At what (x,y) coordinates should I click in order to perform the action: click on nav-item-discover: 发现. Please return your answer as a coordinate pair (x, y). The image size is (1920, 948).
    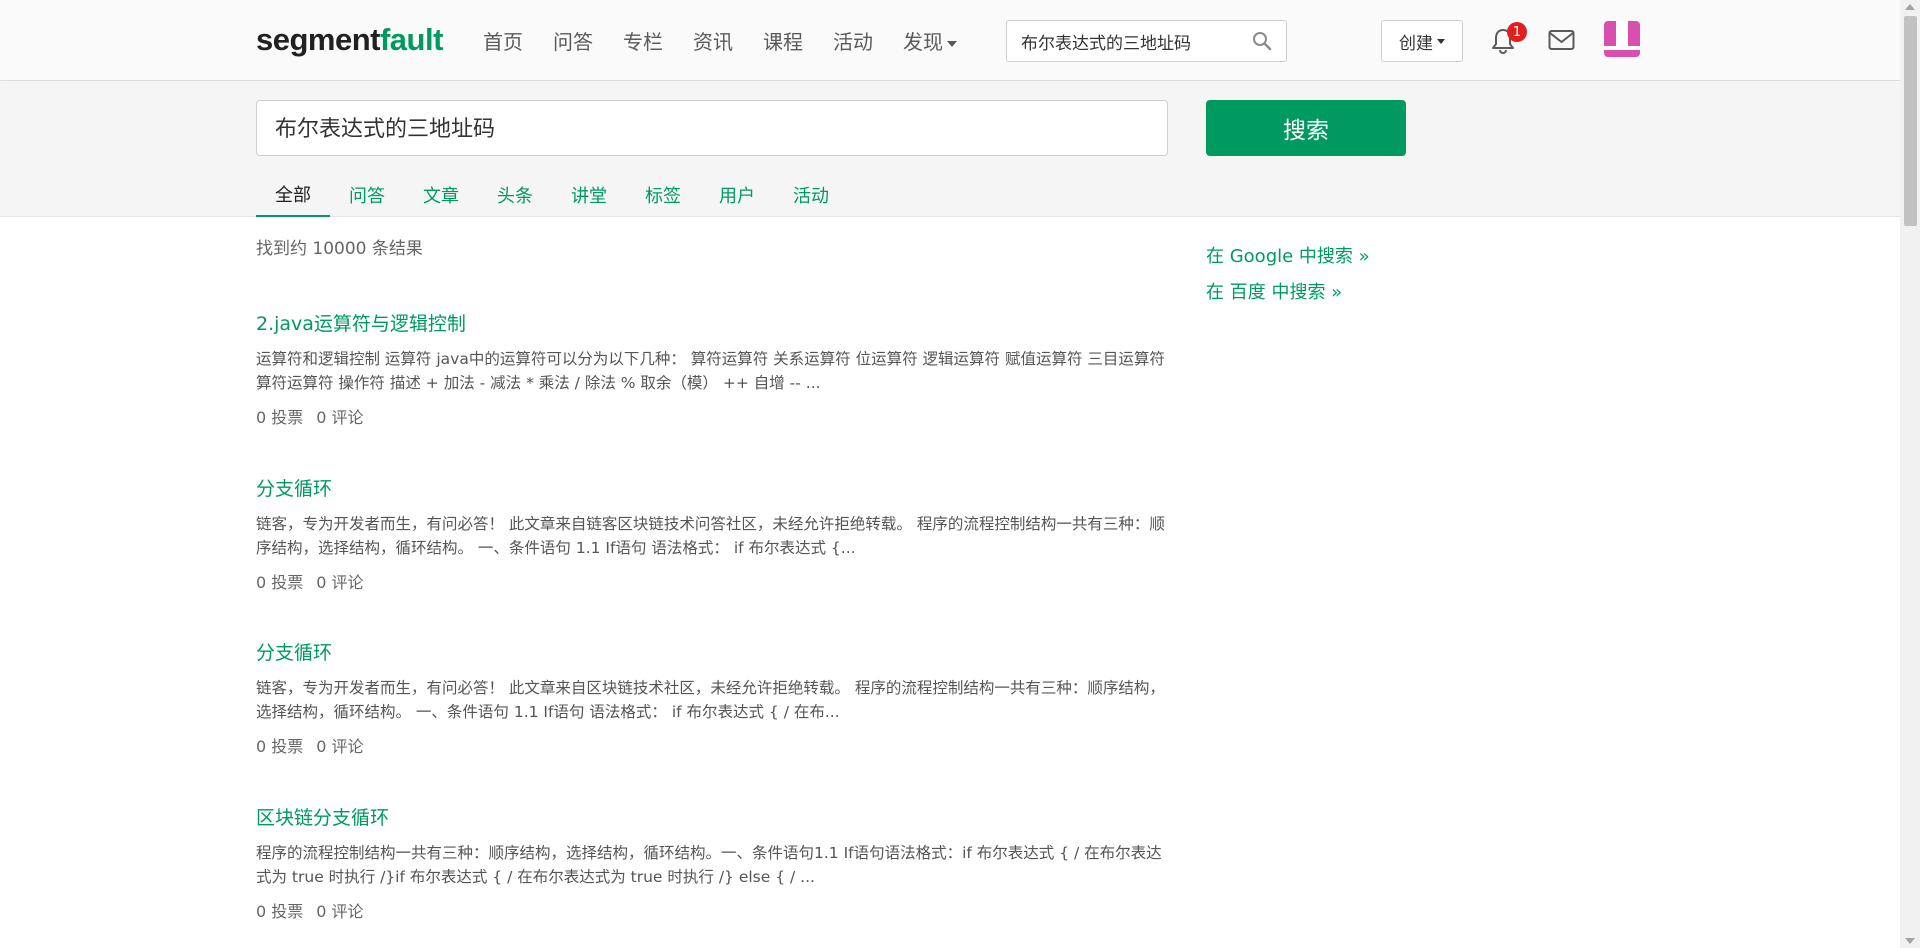
    Looking at the image, I should click on (930, 40).